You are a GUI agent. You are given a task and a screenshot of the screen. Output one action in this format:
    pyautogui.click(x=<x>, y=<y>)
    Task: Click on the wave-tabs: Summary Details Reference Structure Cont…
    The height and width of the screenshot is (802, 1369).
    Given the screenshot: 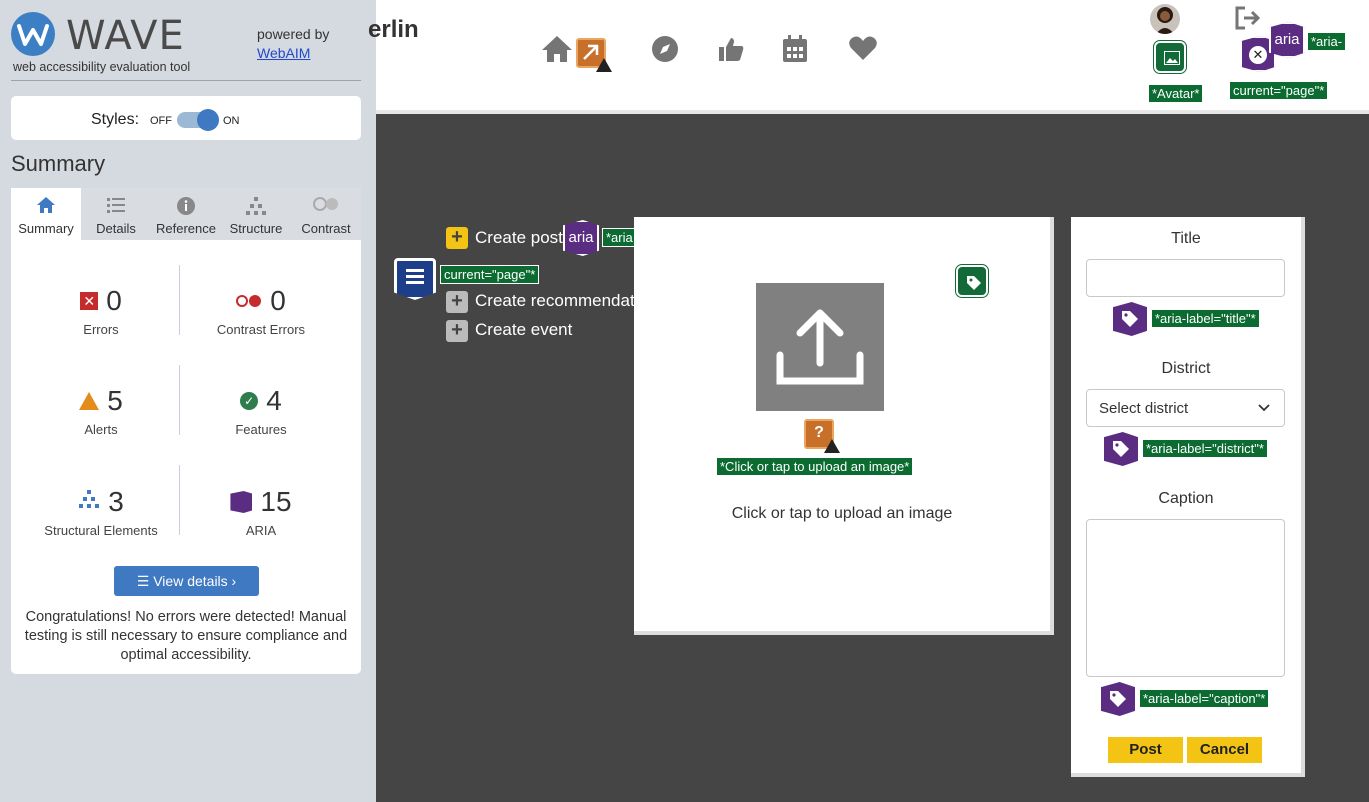 What is the action you would take?
    pyautogui.click(x=186, y=214)
    